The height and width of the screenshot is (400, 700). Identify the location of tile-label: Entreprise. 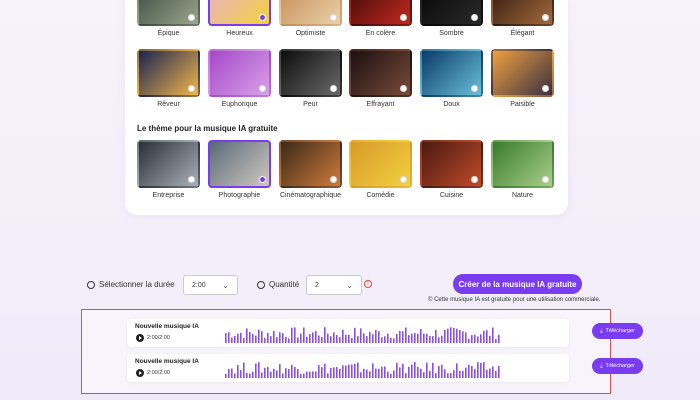
(168, 195).